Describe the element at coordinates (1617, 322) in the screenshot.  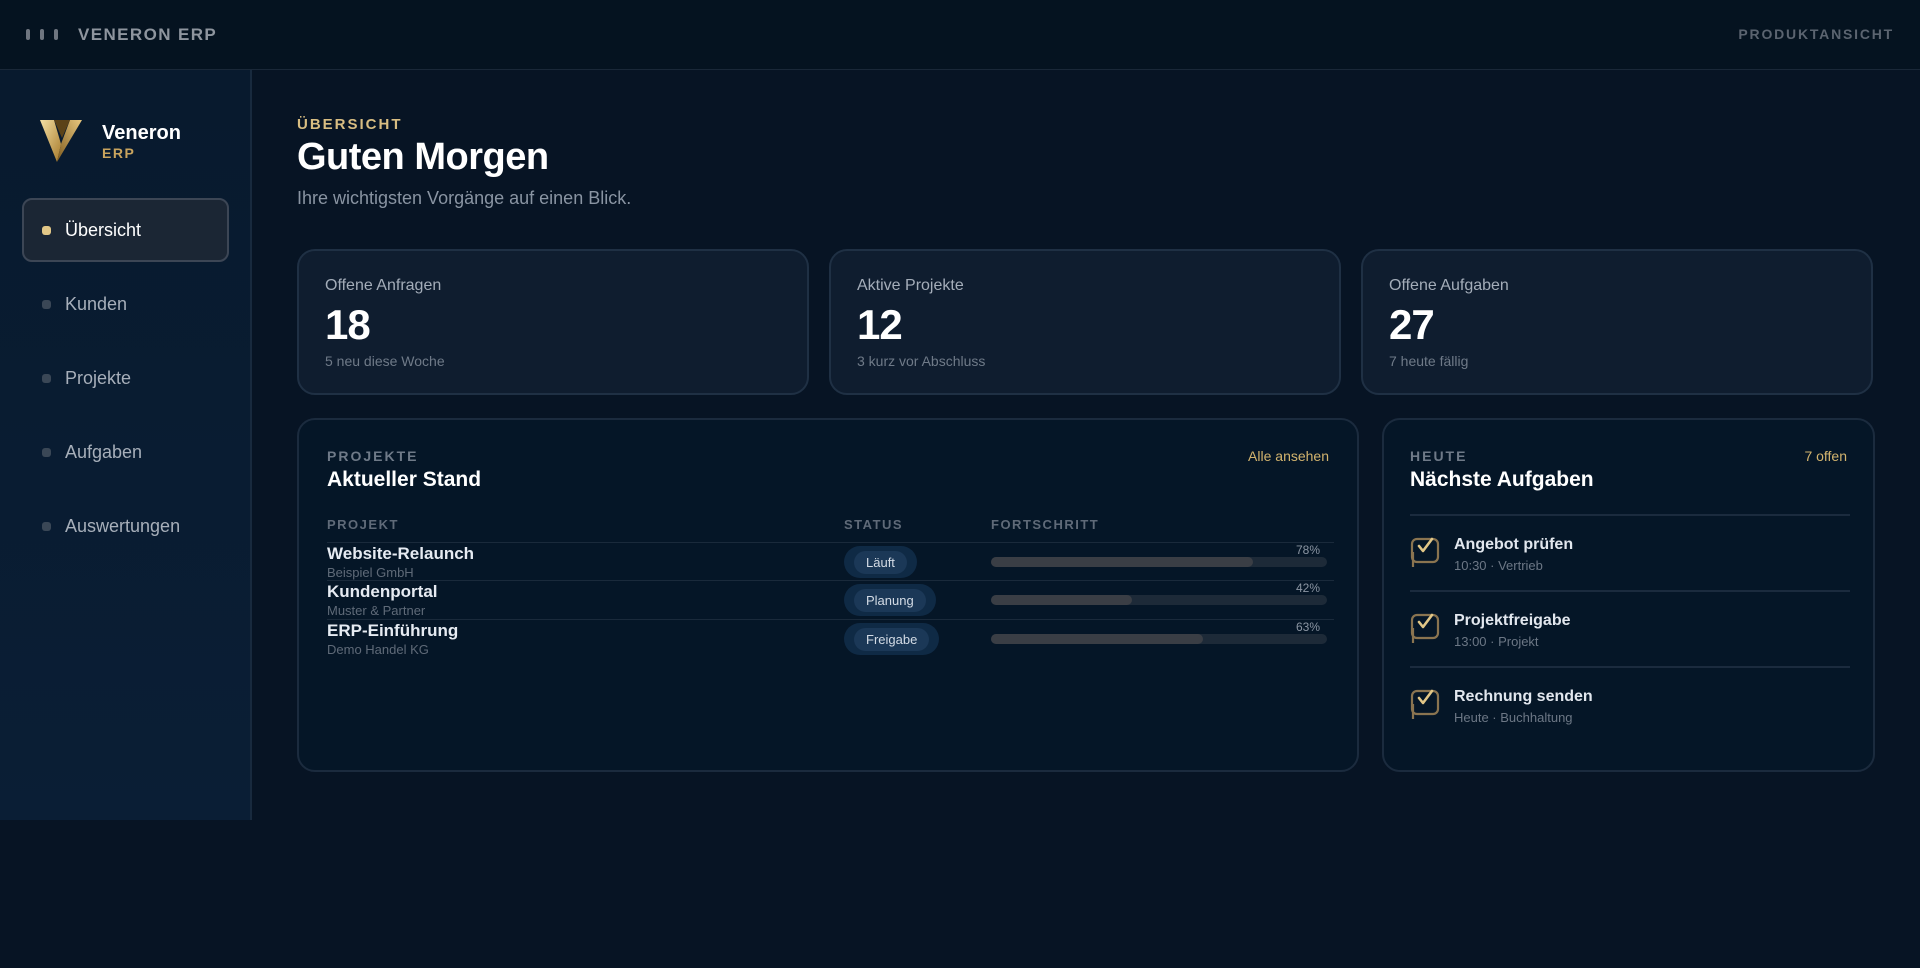
I see `stat-card-open-tasks: Offene Aufgaben 27 7 heute fällig` at that location.